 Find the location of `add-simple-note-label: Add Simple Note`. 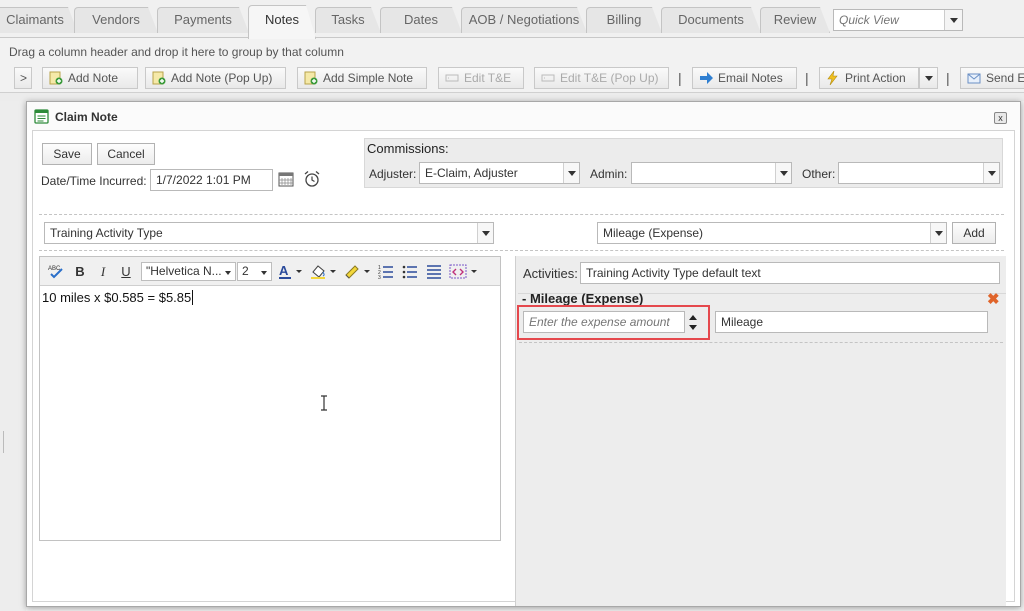

add-simple-note-label: Add Simple Note is located at coordinates (368, 78).